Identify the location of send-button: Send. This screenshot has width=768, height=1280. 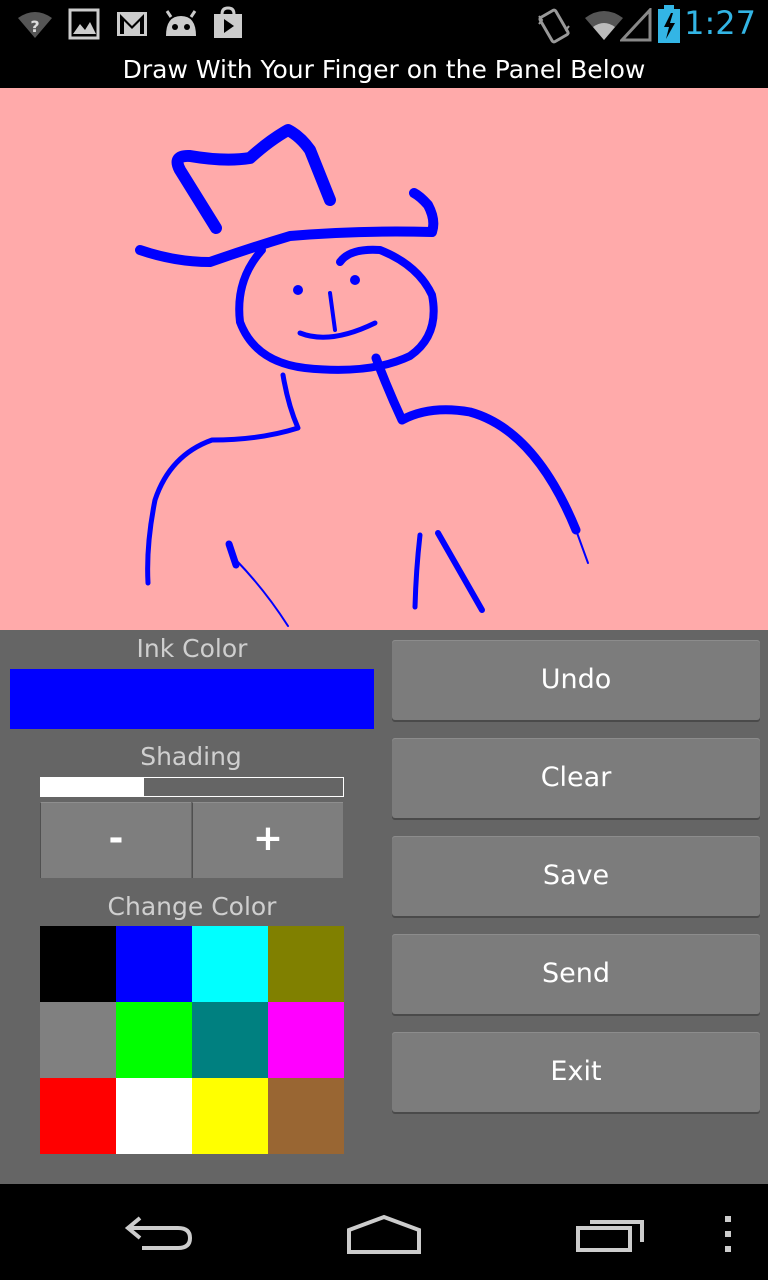
(576, 974).